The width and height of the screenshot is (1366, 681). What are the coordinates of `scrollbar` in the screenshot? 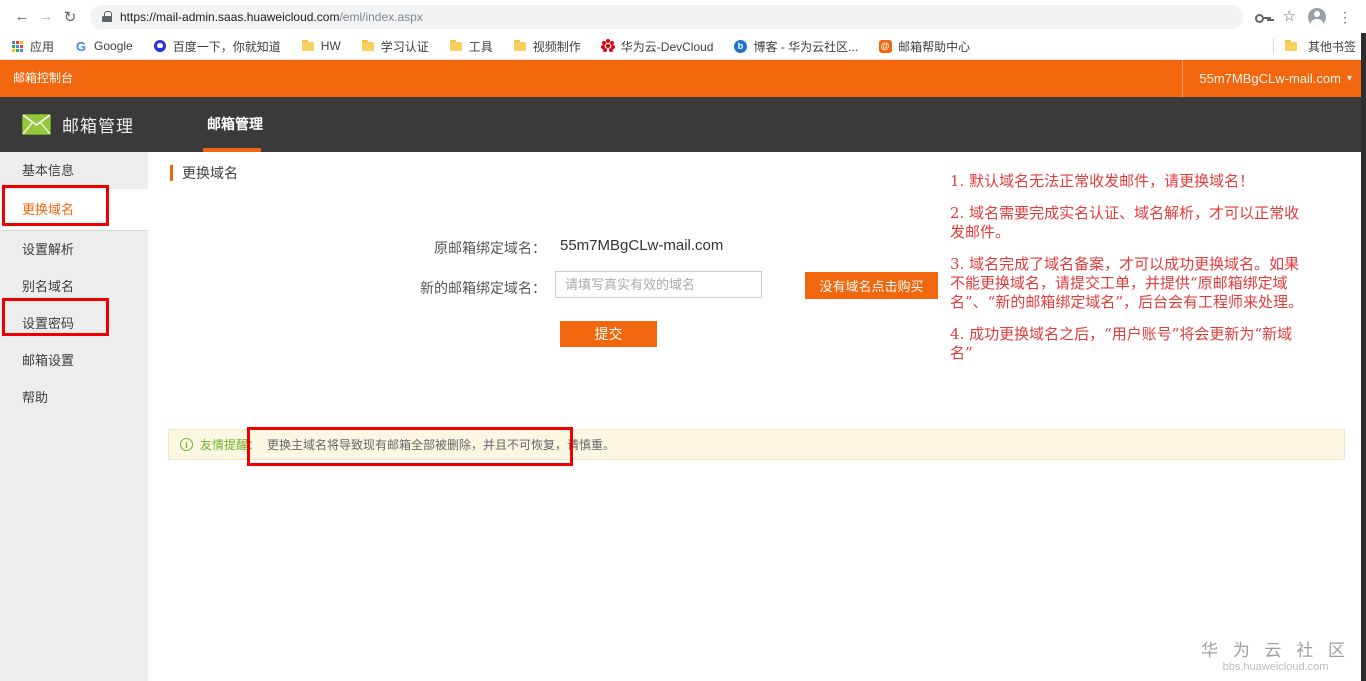 It's located at (1363, 357).